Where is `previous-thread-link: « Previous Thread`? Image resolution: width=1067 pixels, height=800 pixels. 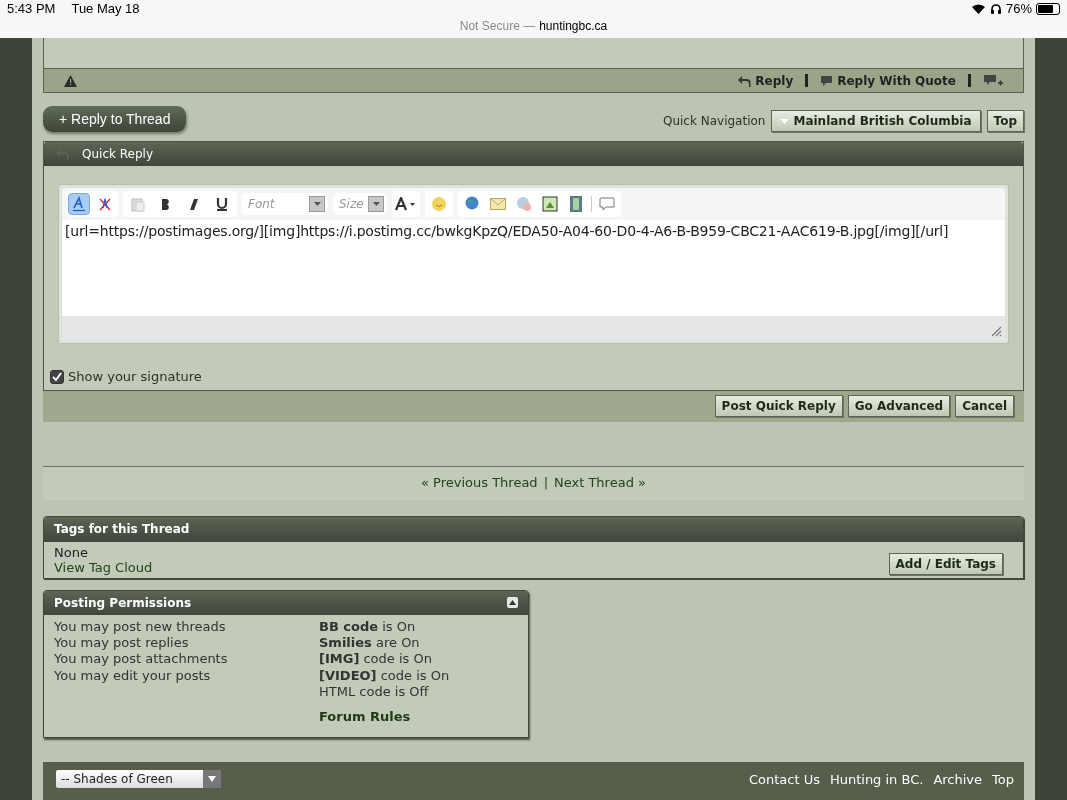
previous-thread-link: « Previous Thread is located at coordinates (479, 483).